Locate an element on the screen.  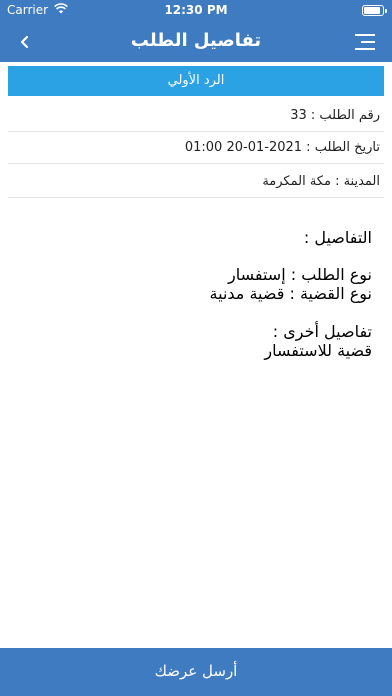
menu-icon is located at coordinates (365, 42).